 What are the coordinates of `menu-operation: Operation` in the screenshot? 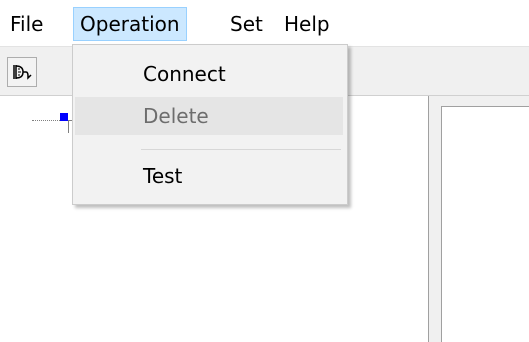 It's located at (130, 24).